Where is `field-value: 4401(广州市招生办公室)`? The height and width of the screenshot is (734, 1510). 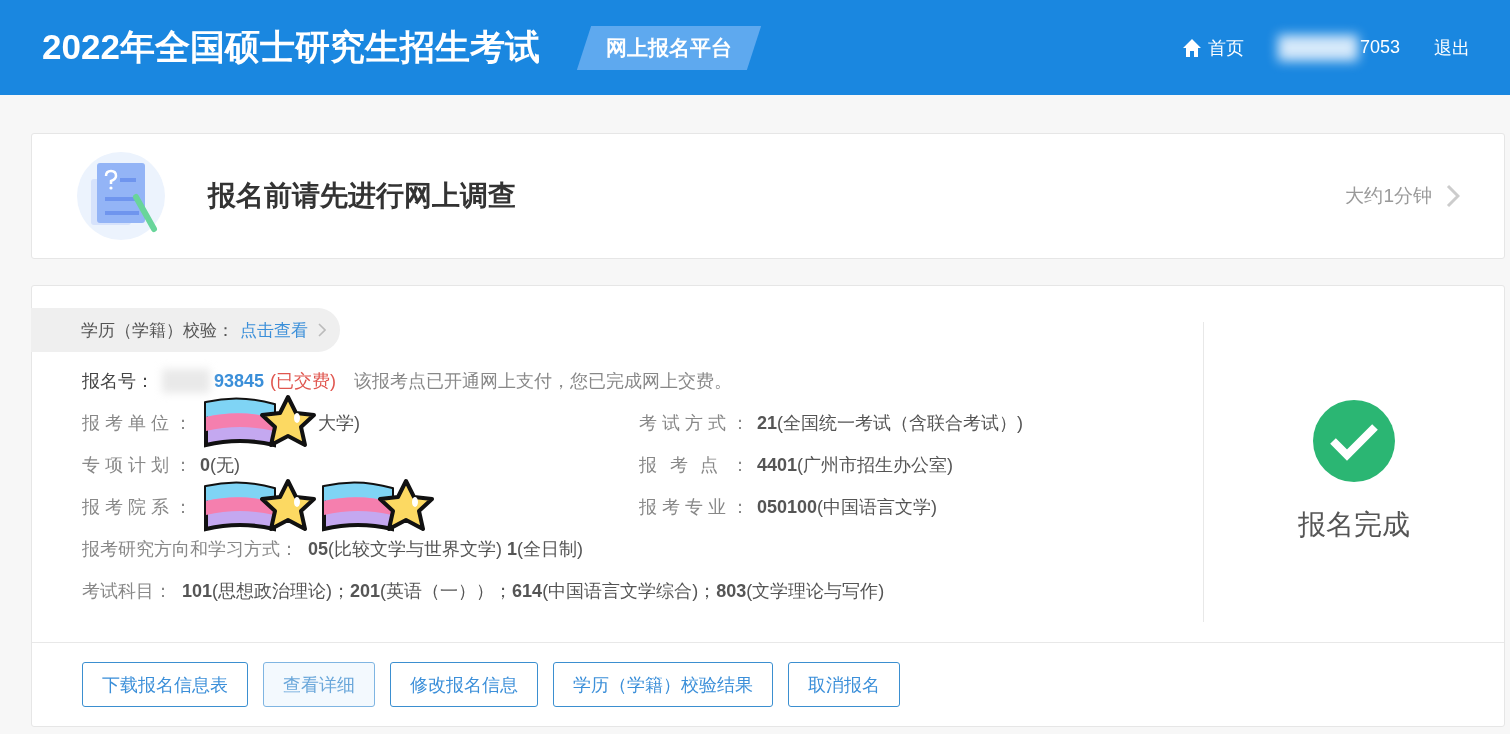
field-value: 4401(广州市招生办公室) is located at coordinates (855, 465).